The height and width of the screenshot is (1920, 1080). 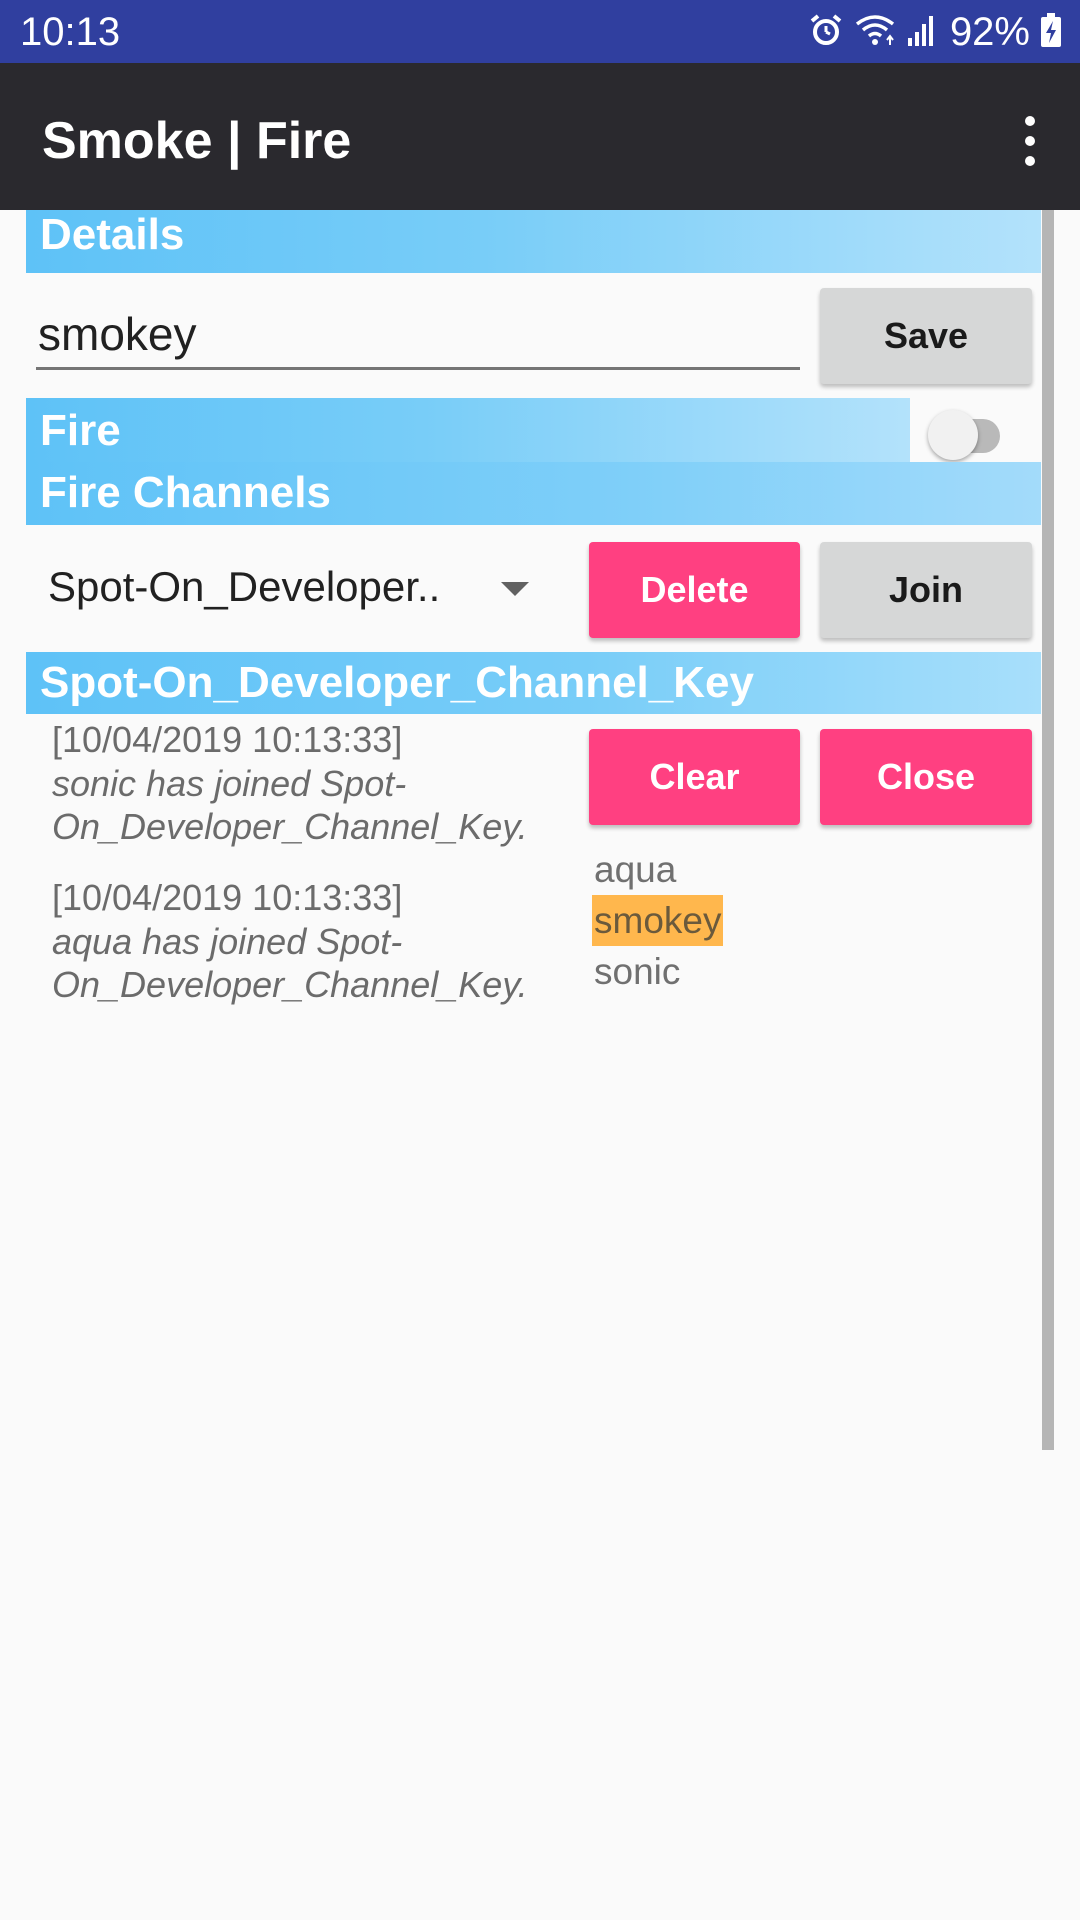 What do you see at coordinates (540, 136) in the screenshot?
I see `app-bar: Smoke | Fire` at bounding box center [540, 136].